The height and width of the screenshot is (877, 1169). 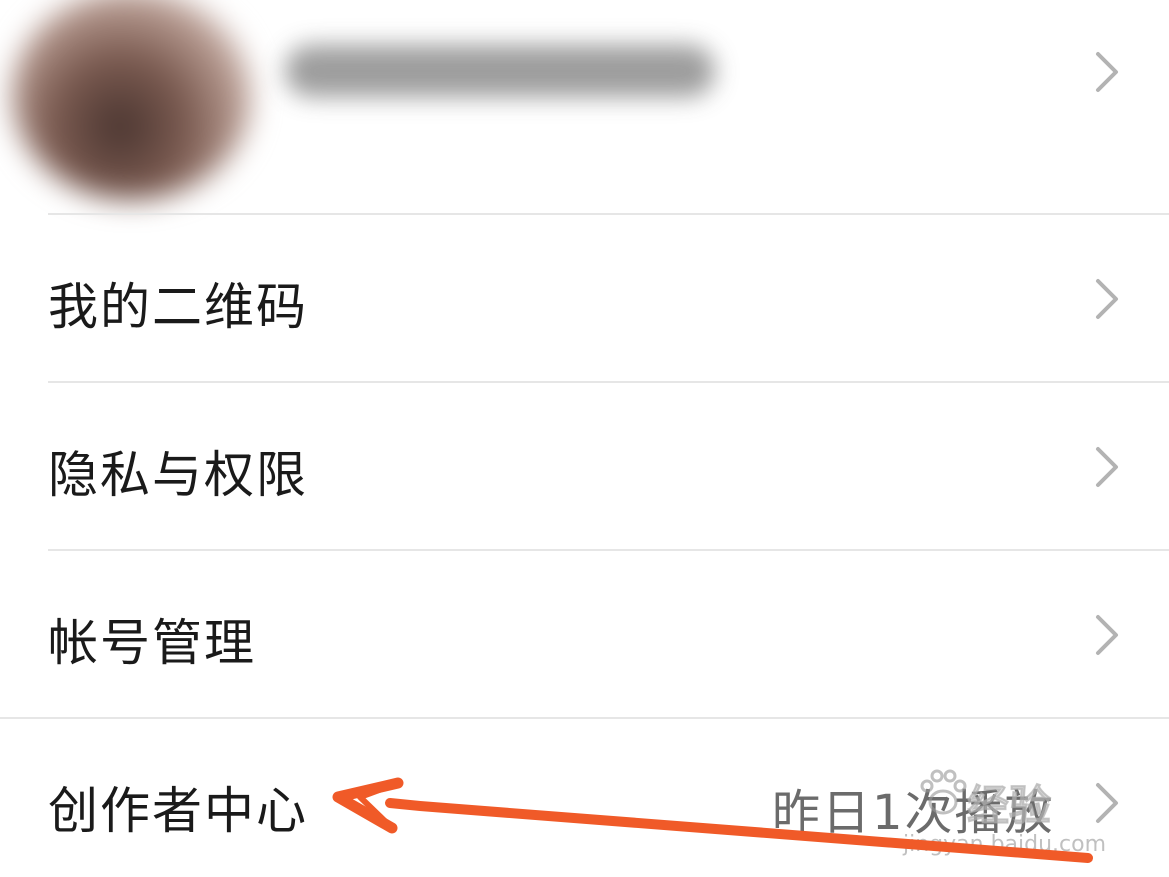 I want to click on menu-item-label: 我的二维码, so click(x=178, y=307).